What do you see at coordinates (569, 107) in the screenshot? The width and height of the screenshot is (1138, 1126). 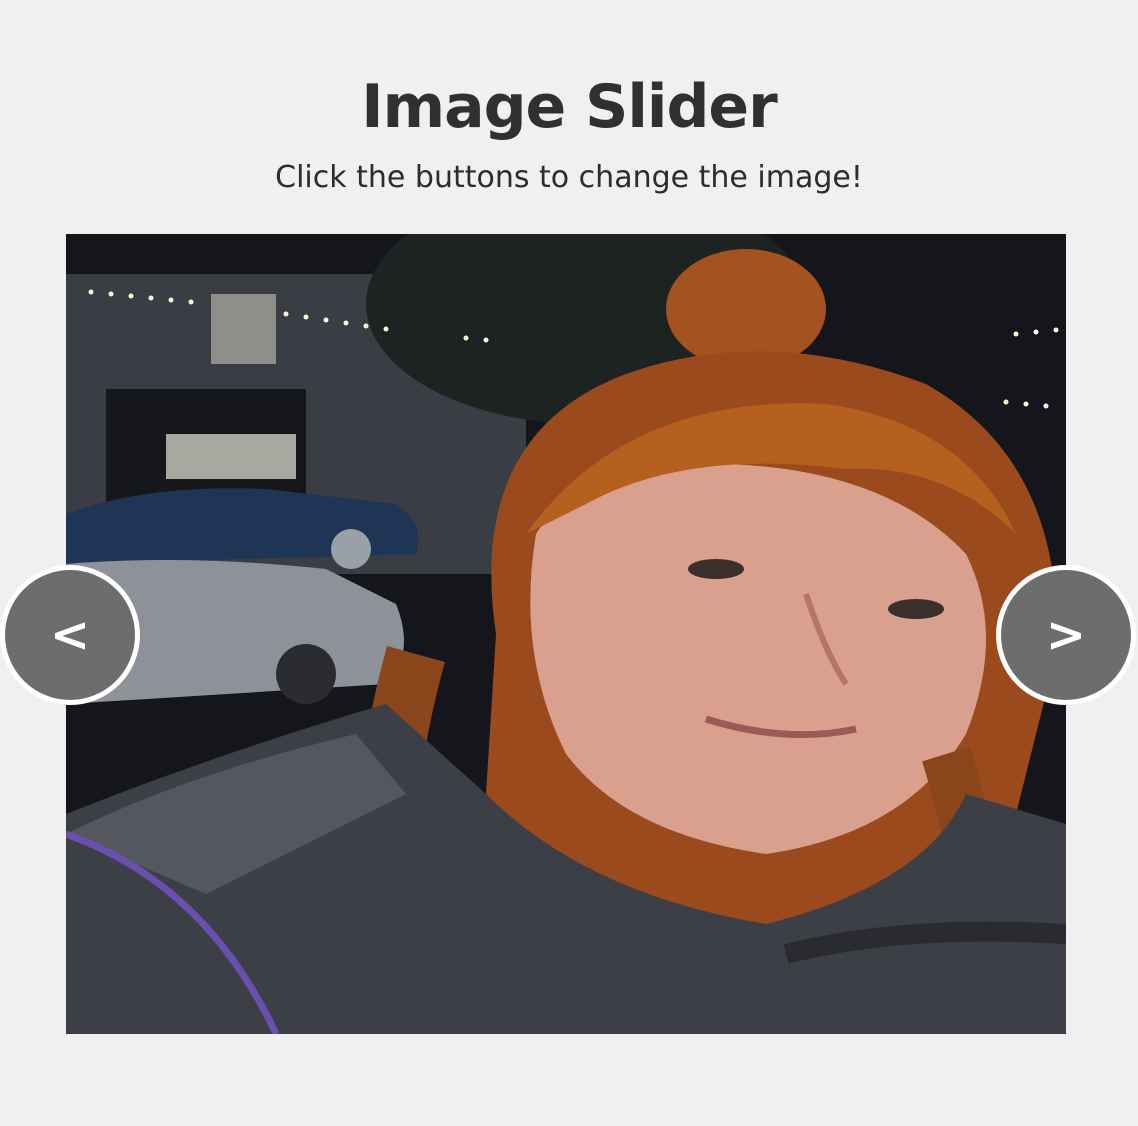 I see `page-title: Image Slider` at bounding box center [569, 107].